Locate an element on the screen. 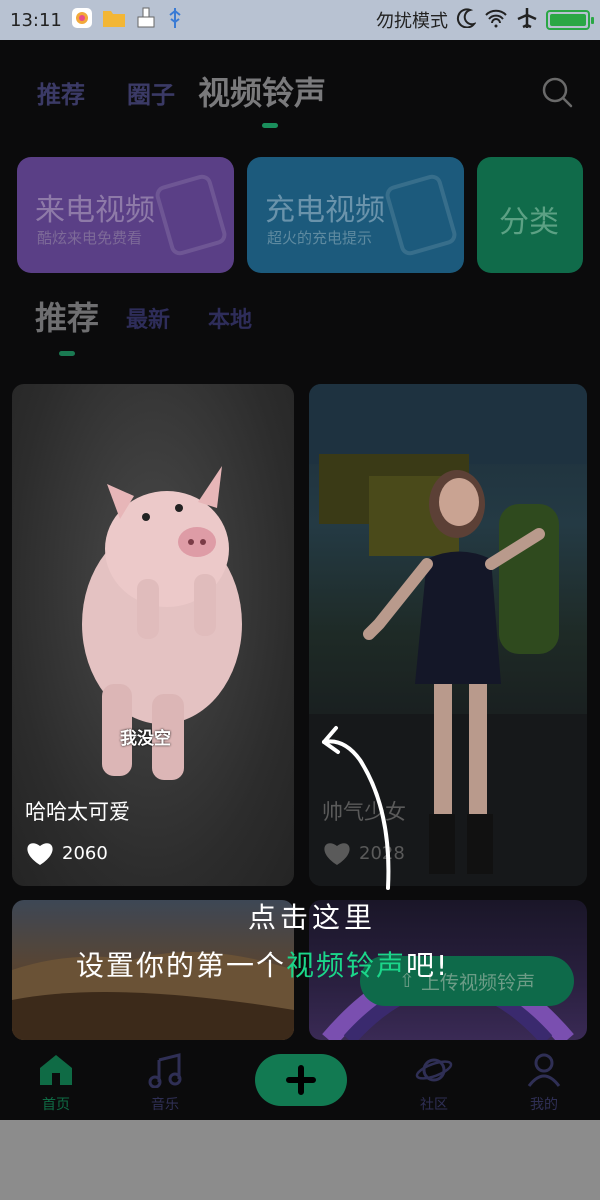 Image resolution: width=600 pixels, height=1200 pixels. hint-highlight: 视频铃声 is located at coordinates (346, 965).